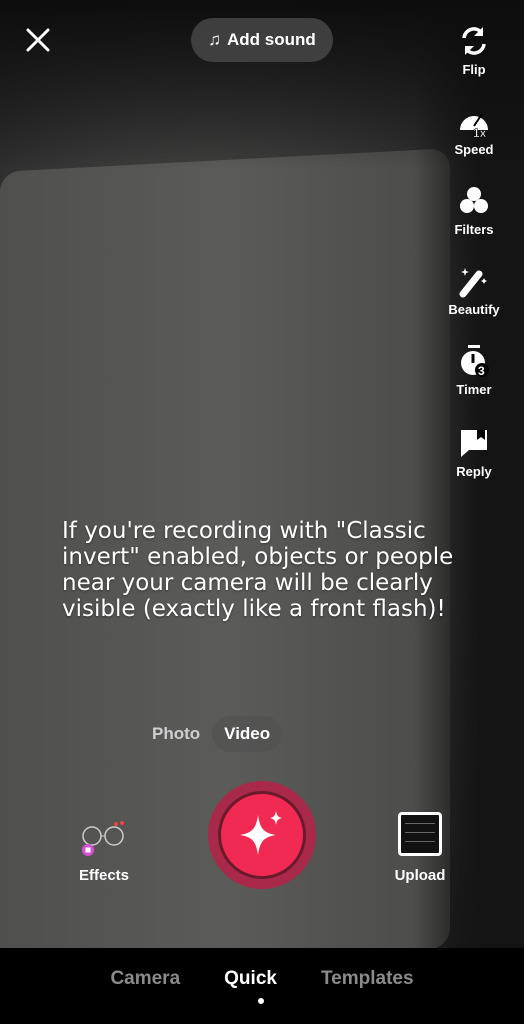  I want to click on reply-button: Reply, so click(474, 452).